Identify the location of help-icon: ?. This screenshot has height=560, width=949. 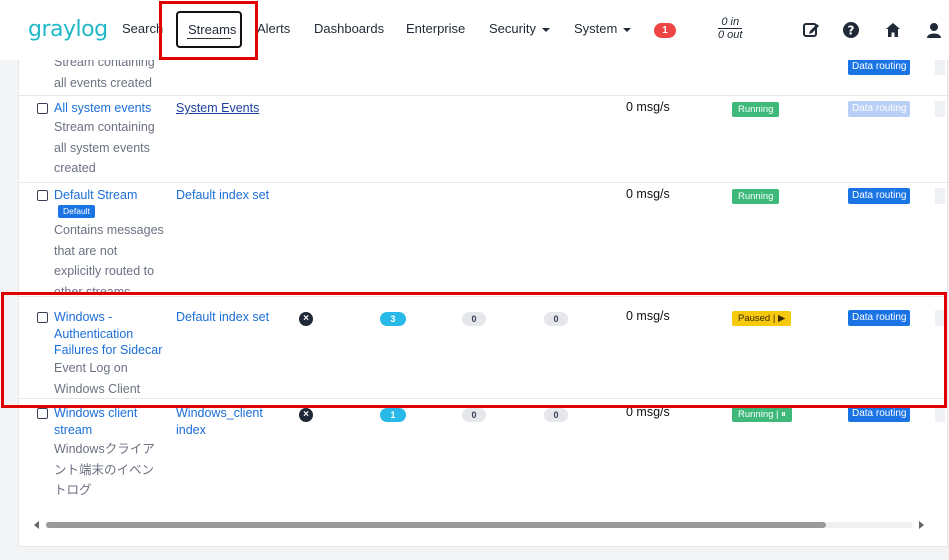
(851, 30).